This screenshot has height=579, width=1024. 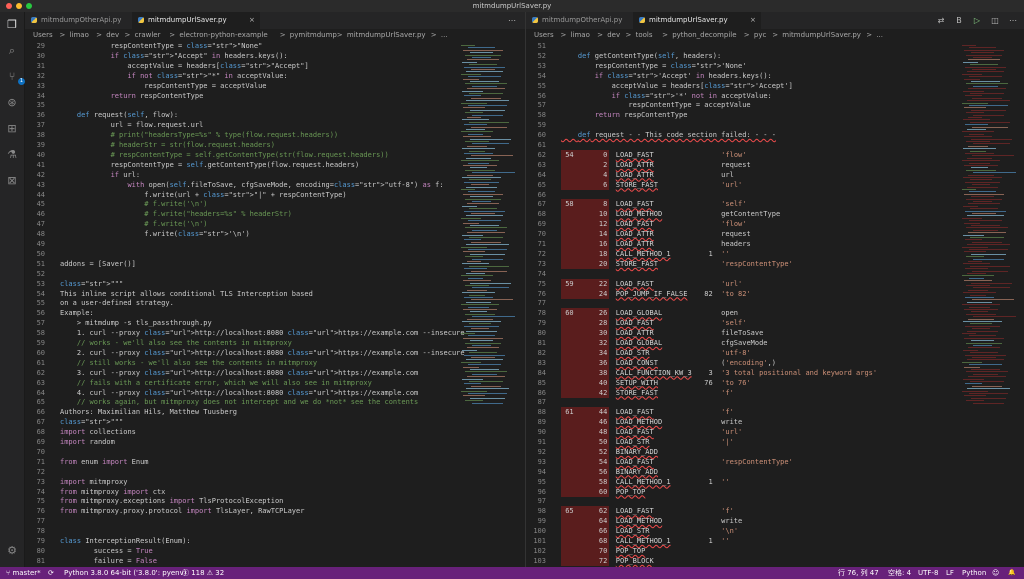 What do you see at coordinates (744, 115) in the screenshot?
I see `code-line: 58 return respContentType` at bounding box center [744, 115].